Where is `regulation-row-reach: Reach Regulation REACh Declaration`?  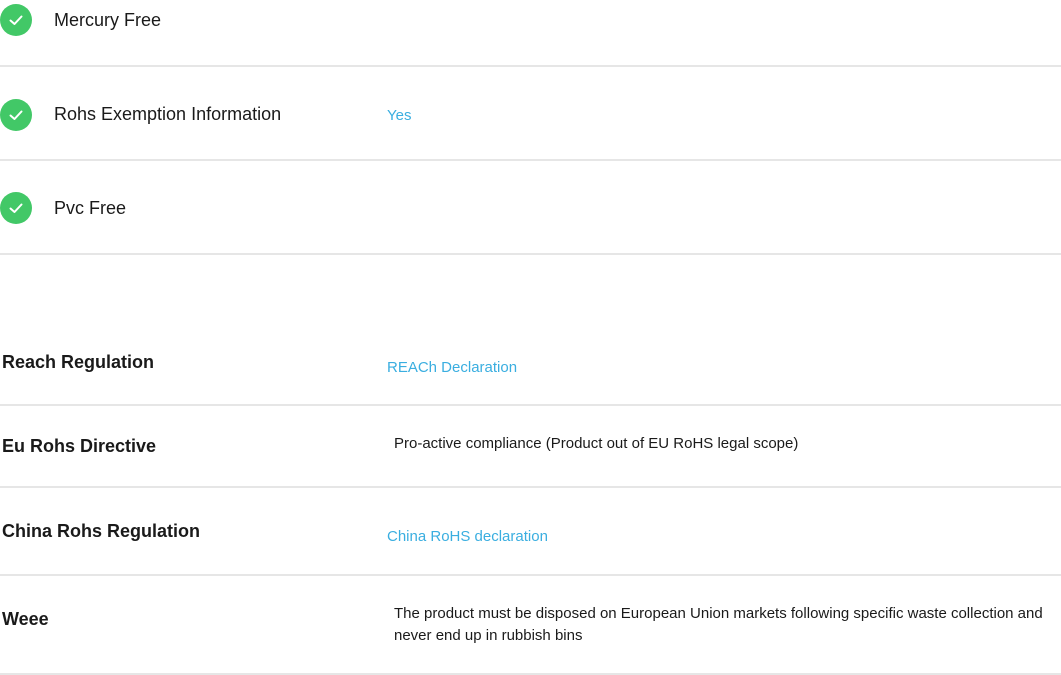 regulation-row-reach: Reach Regulation REACh Declaration is located at coordinates (530, 366).